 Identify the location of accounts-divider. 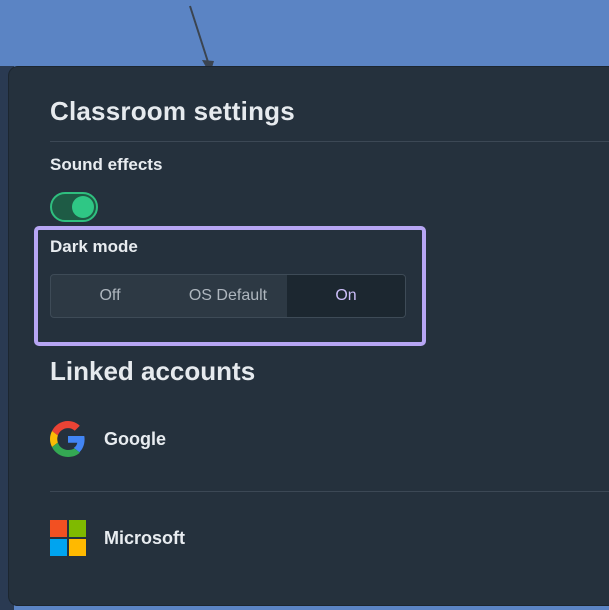
(329, 491).